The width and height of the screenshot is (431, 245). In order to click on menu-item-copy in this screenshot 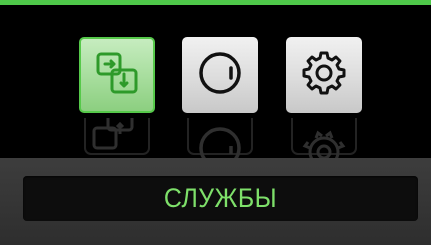, I will do `click(117, 75)`.